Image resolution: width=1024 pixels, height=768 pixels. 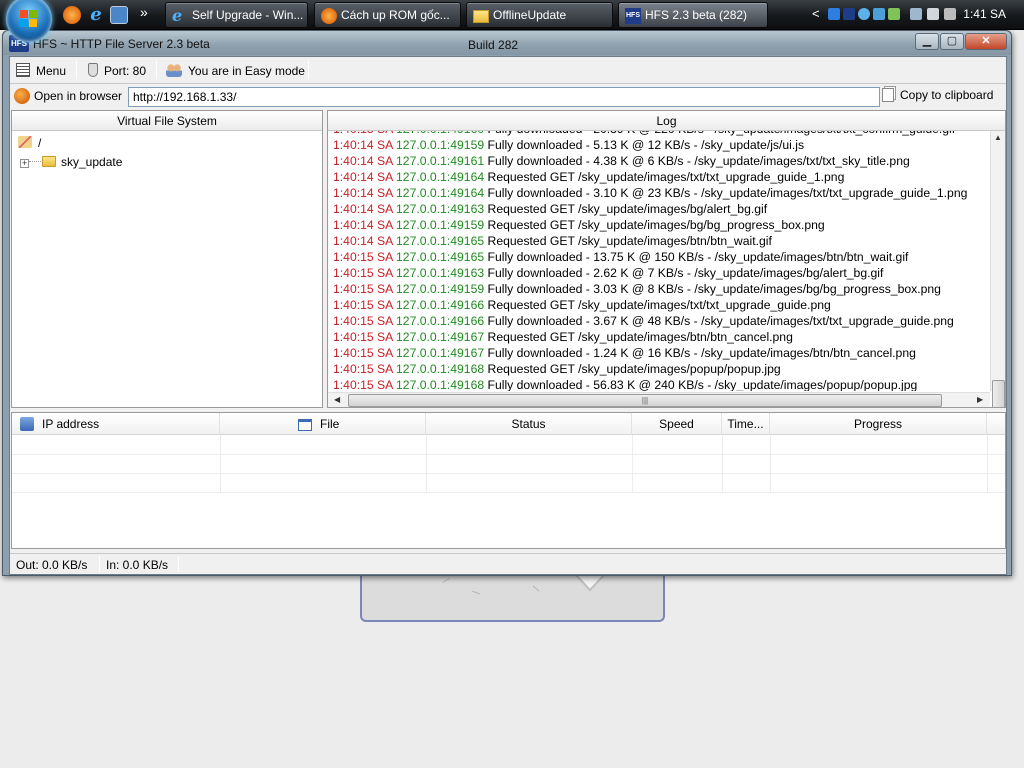 What do you see at coordinates (167, 259) in the screenshot?
I see `virtual-file-system-pane: Virtual File System / + sky_update` at bounding box center [167, 259].